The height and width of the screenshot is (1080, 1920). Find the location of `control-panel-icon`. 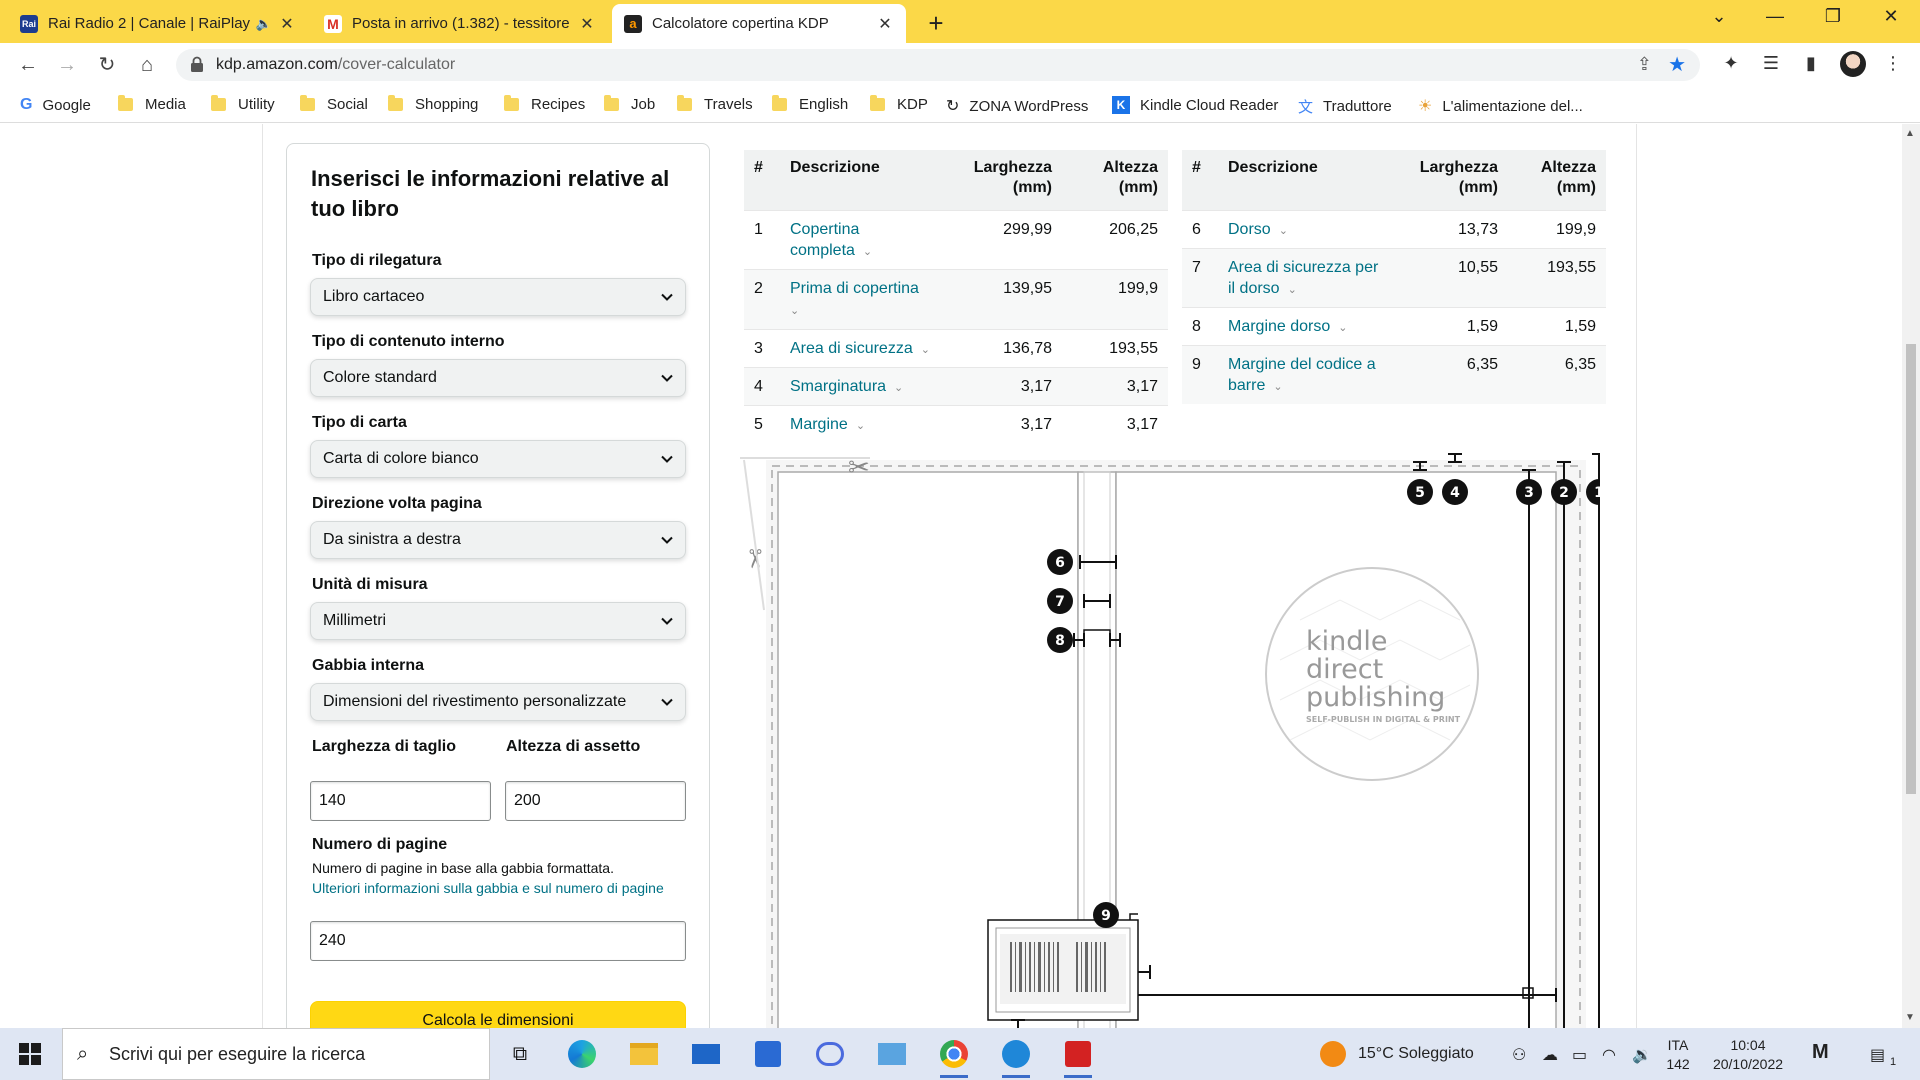

control-panel-icon is located at coordinates (892, 1054).